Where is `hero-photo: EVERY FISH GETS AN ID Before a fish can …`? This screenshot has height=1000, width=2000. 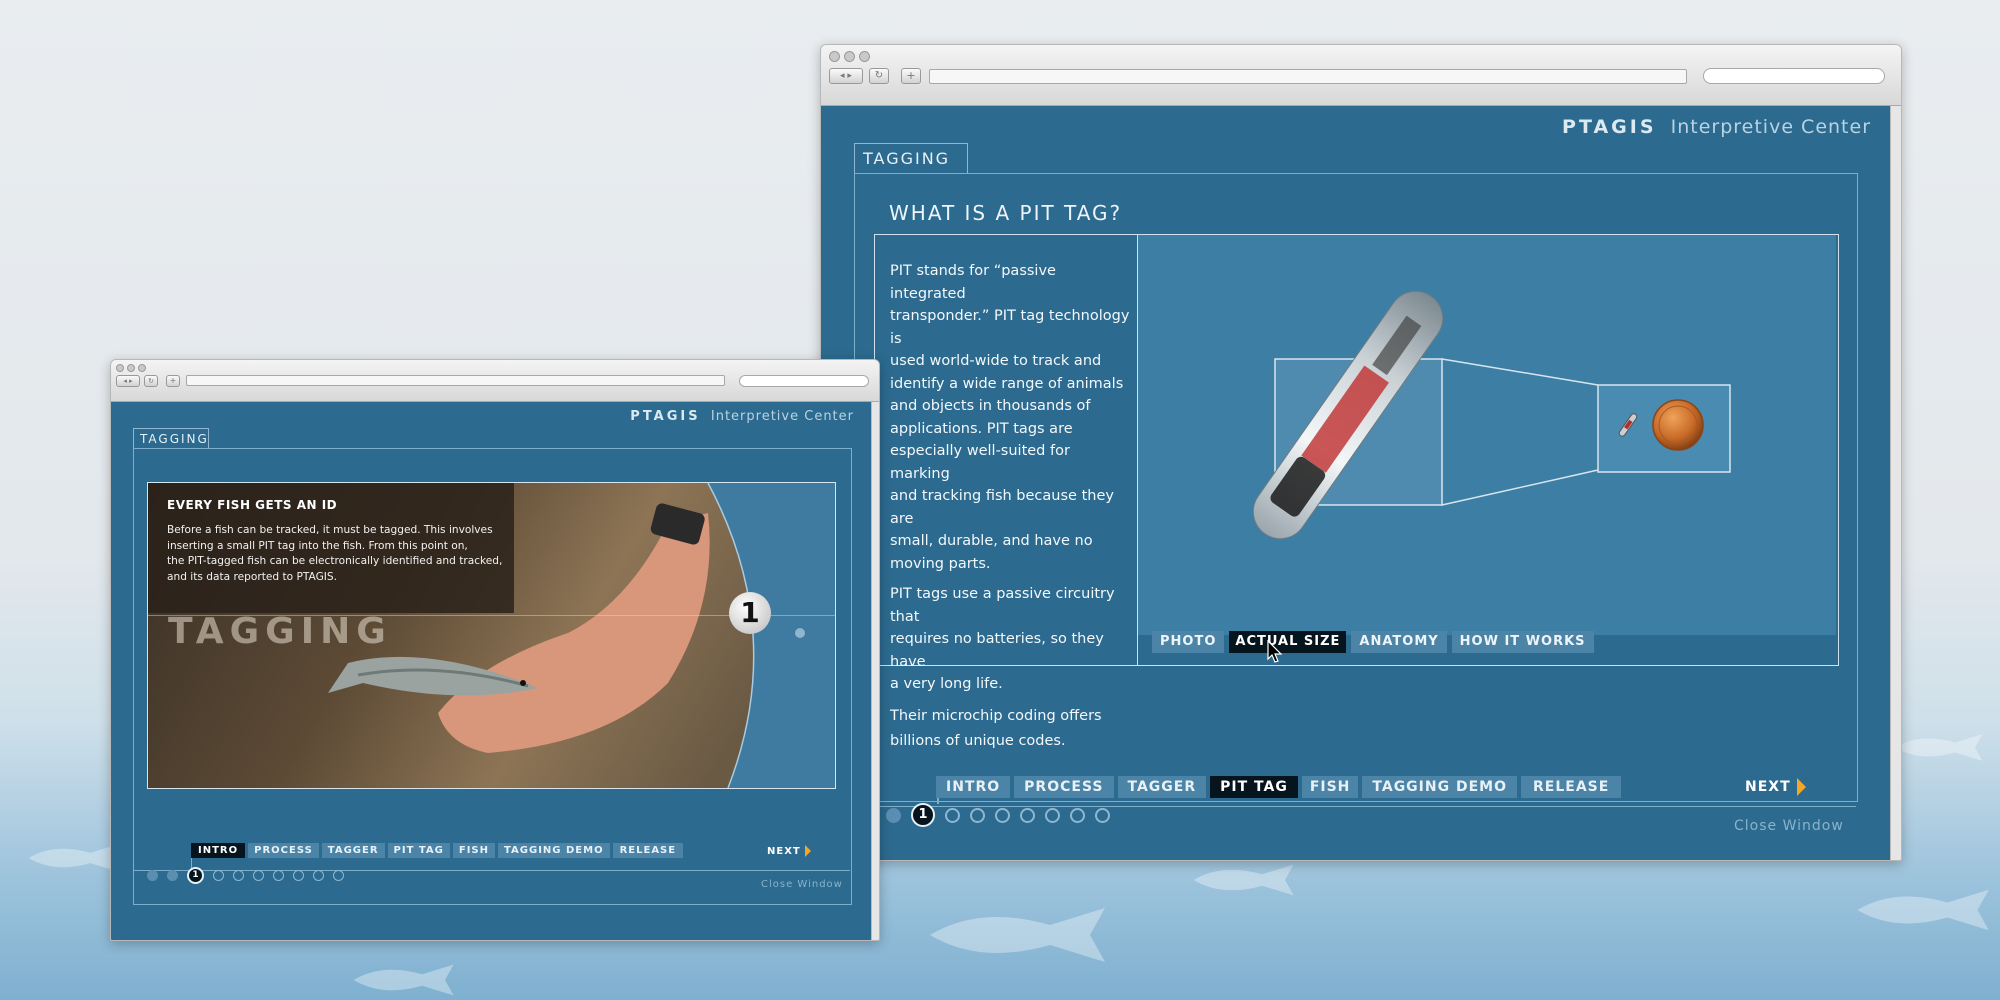
hero-photo: EVERY FISH GETS AN ID Before a fish can … is located at coordinates (491, 635).